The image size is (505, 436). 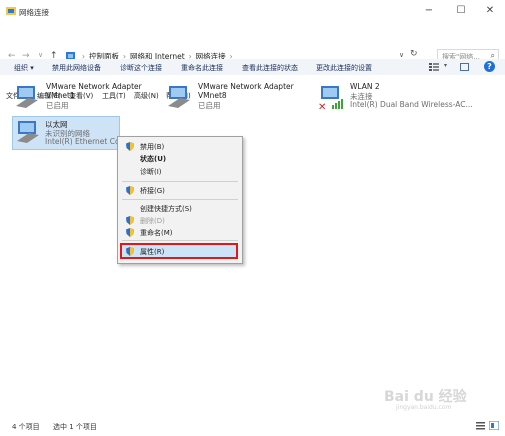 What do you see at coordinates (434, 67) in the screenshot?
I see `view-options-icon` at bounding box center [434, 67].